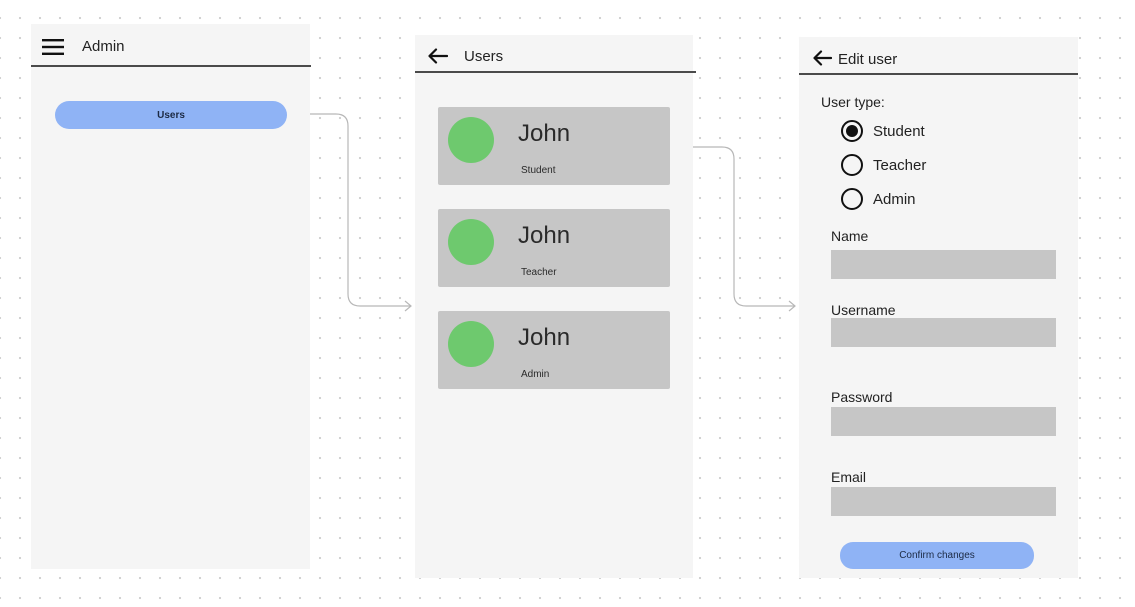 The width and height of the screenshot is (1135, 607). I want to click on page-title: Edit user, so click(868, 59).